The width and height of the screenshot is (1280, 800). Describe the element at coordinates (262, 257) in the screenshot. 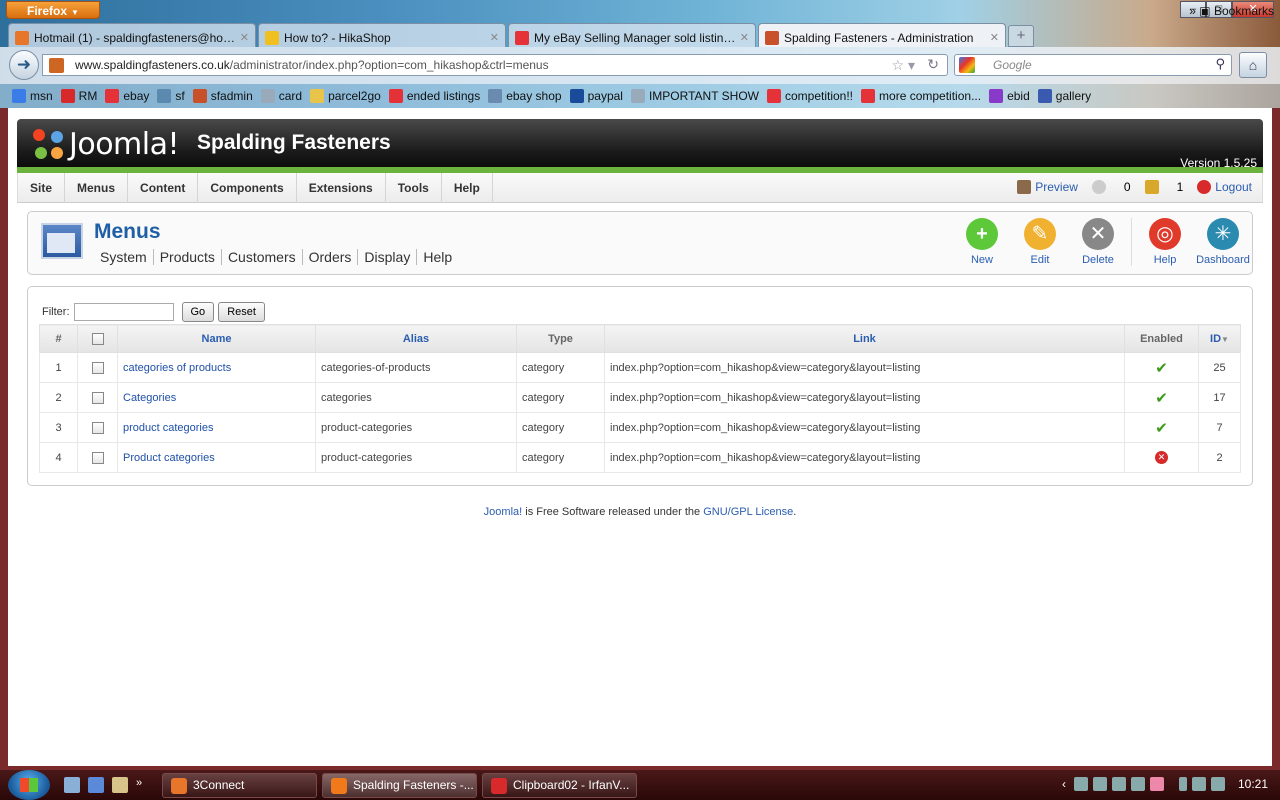

I see `submenu-customers: Customers` at that location.